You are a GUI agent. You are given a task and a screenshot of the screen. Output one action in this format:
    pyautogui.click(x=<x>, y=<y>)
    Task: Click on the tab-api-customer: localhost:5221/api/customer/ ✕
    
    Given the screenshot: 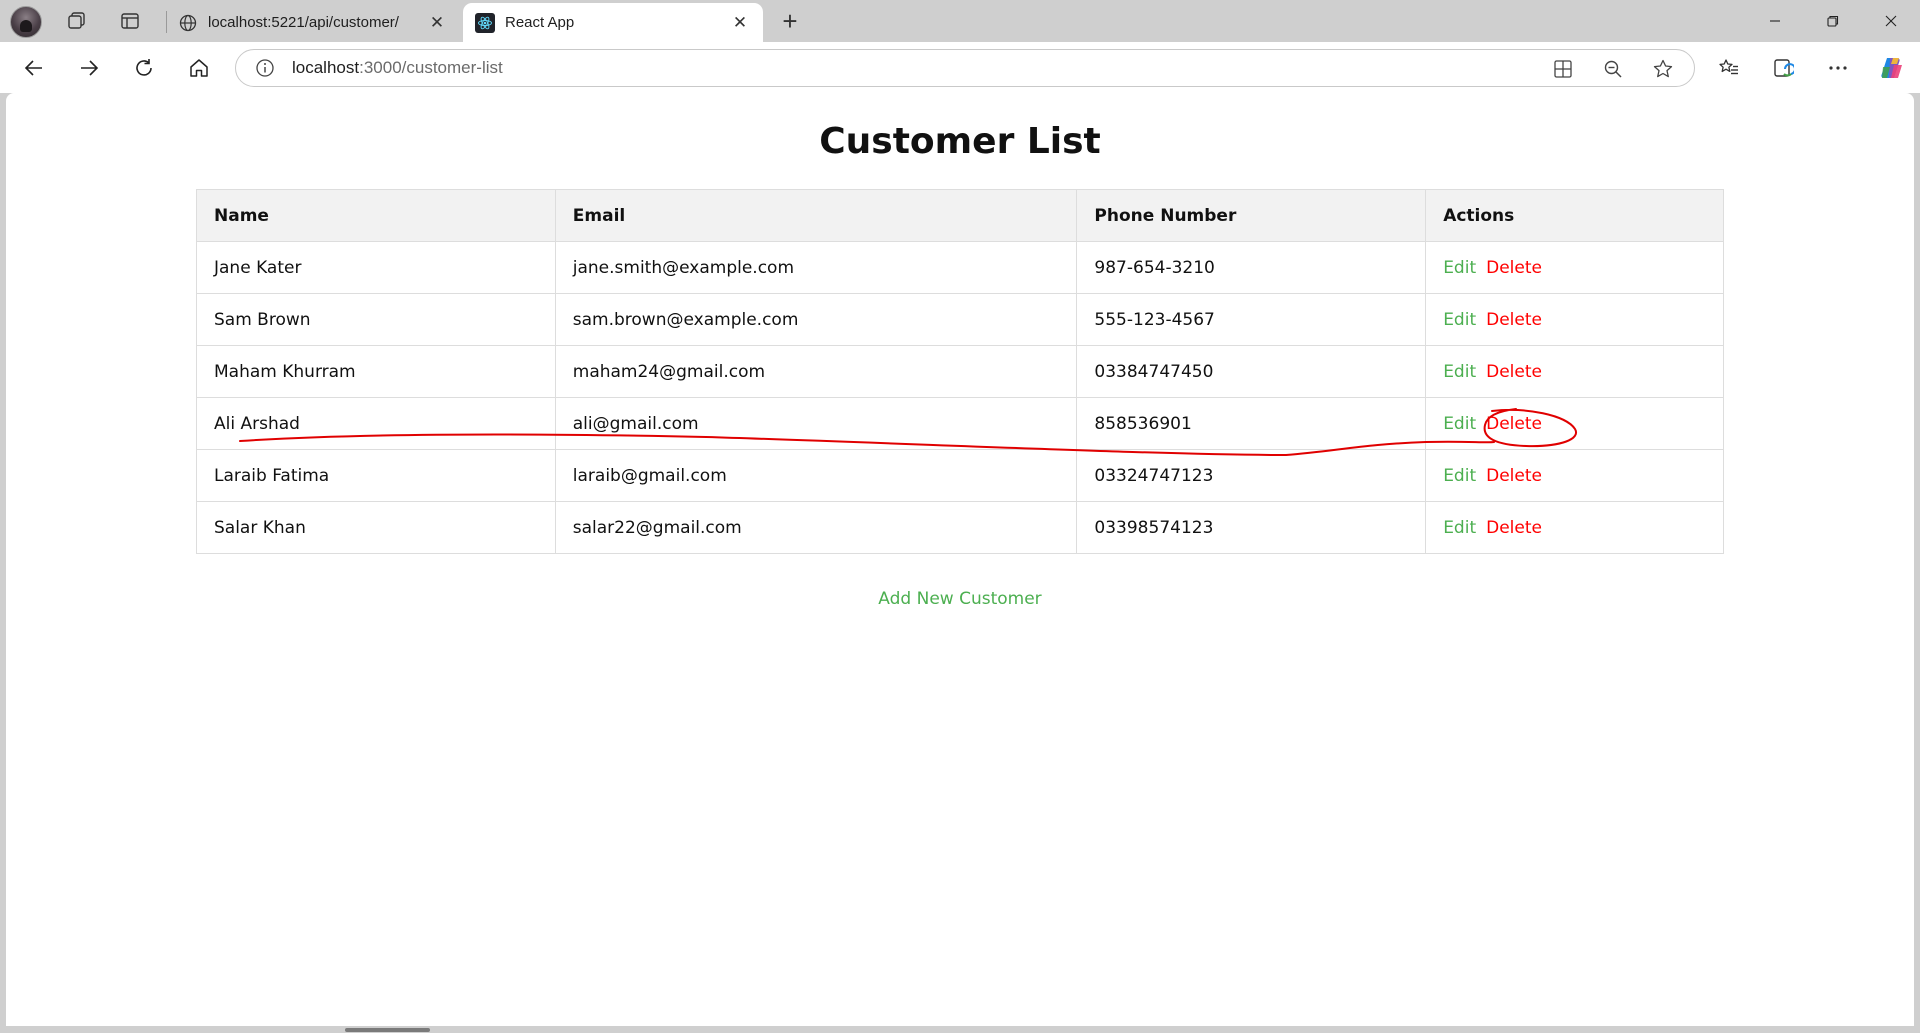 What is the action you would take?
    pyautogui.click(x=313, y=22)
    